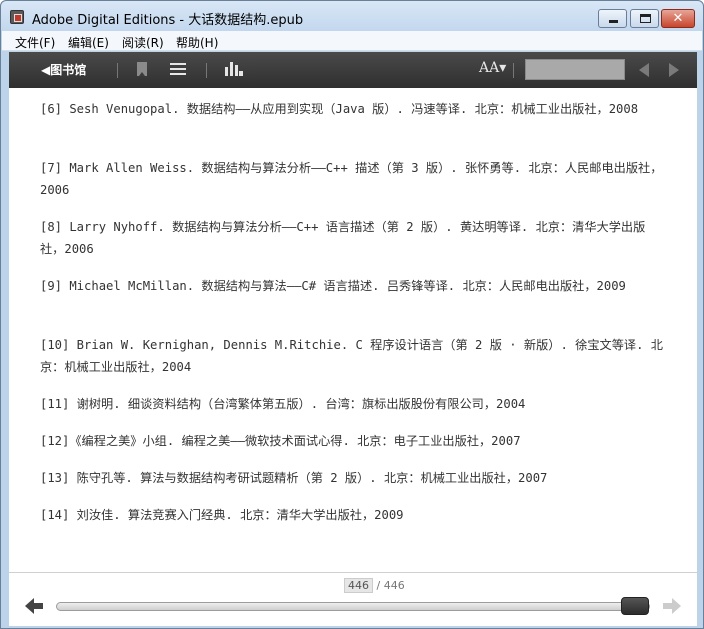 The width and height of the screenshot is (704, 629). What do you see at coordinates (234, 69) in the screenshot?
I see `bar-chart-icon` at bounding box center [234, 69].